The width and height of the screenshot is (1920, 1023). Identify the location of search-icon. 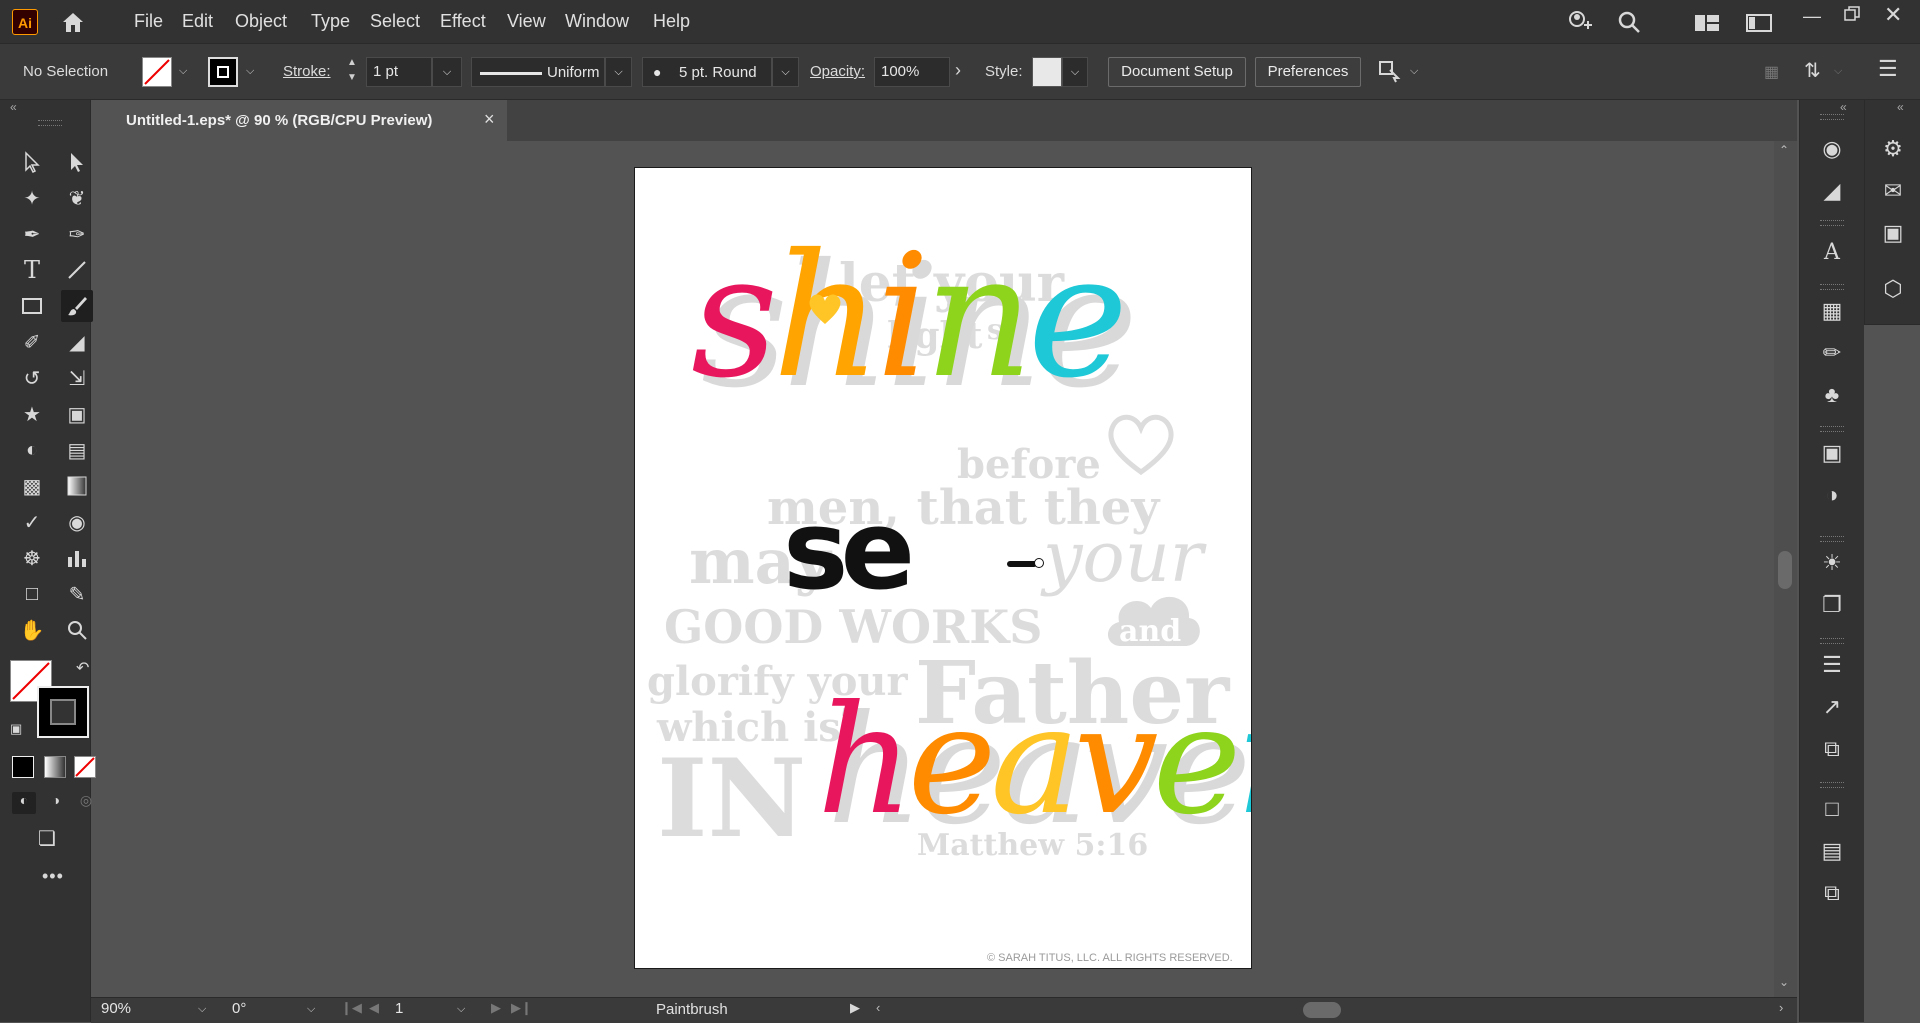
(1629, 24).